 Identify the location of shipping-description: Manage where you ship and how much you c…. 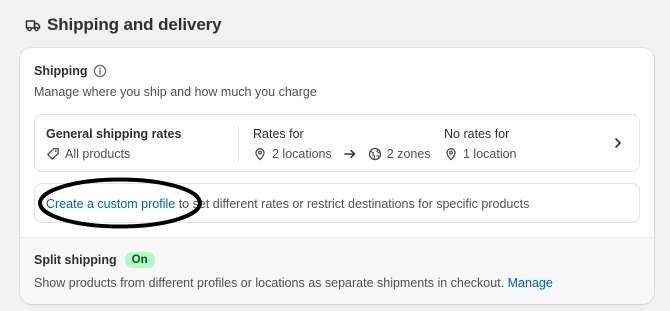
(175, 92).